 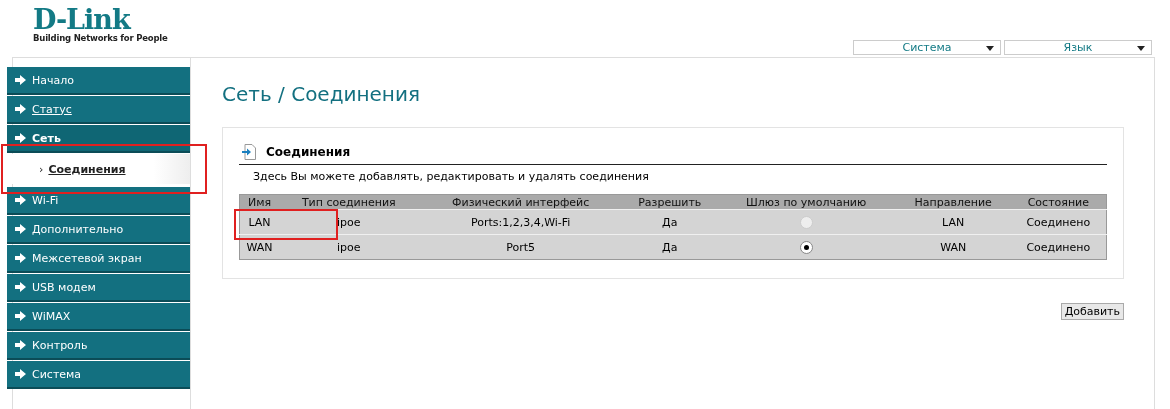 I want to click on table-cell: Port5, so click(x=520, y=247).